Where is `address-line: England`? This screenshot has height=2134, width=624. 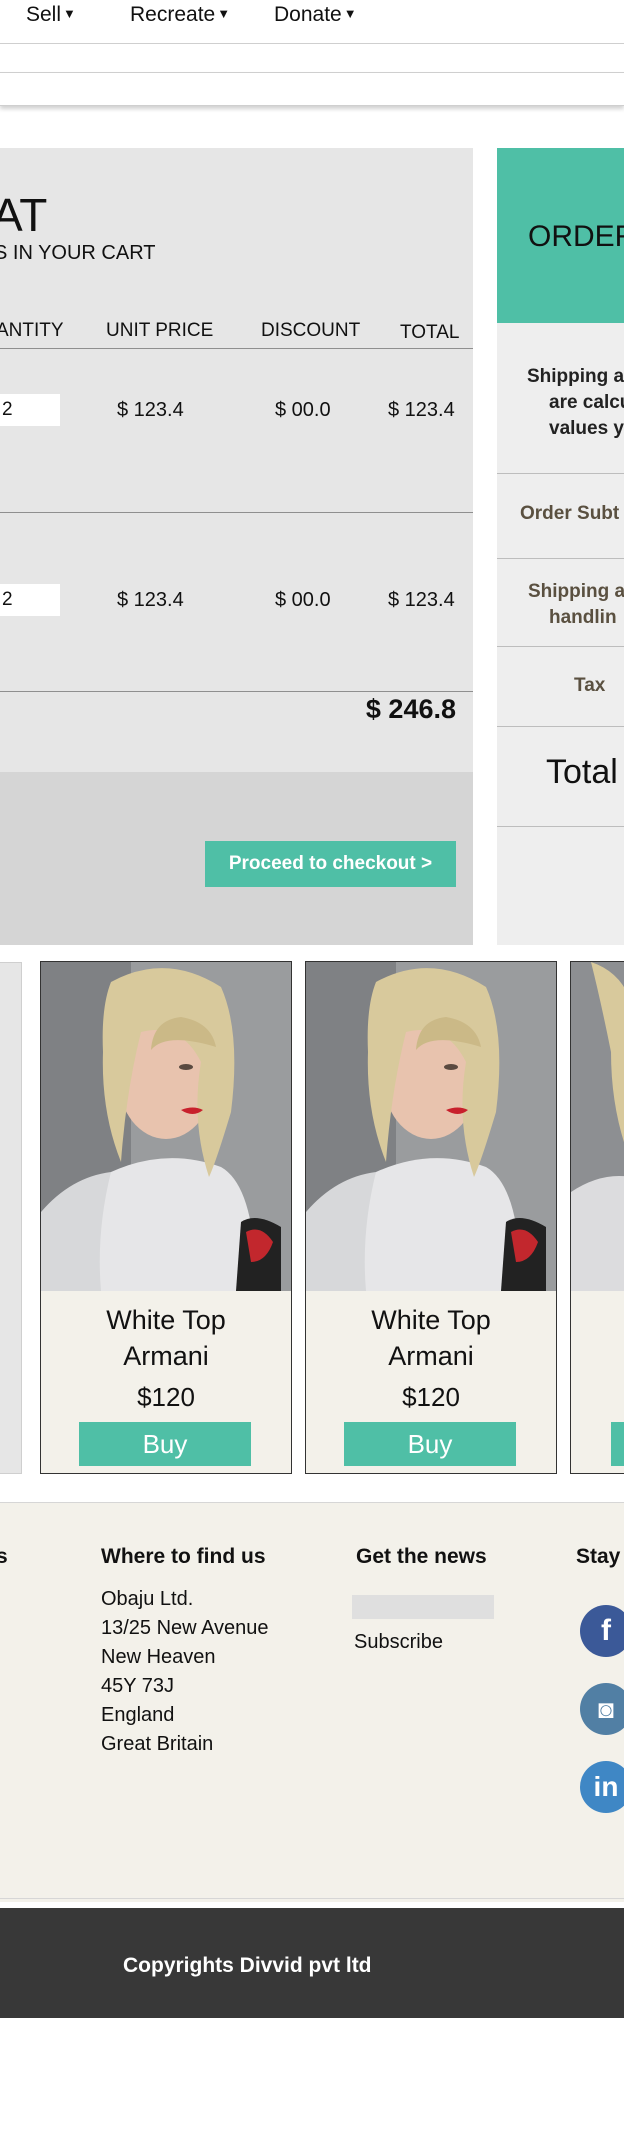
address-line: England is located at coordinates (138, 1715).